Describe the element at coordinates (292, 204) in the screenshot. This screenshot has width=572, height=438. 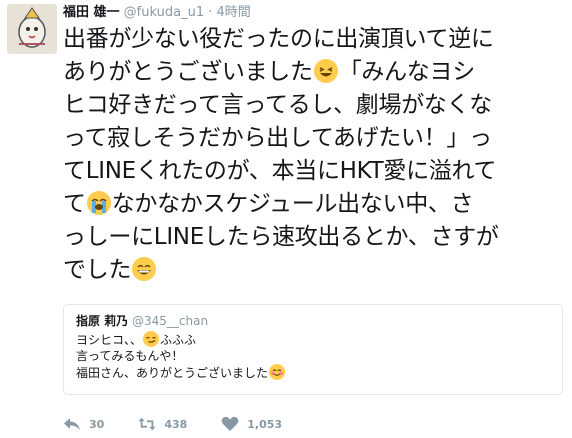
I see `tweet-text-segment: なかなかスケジュール出ない中、さ` at that location.